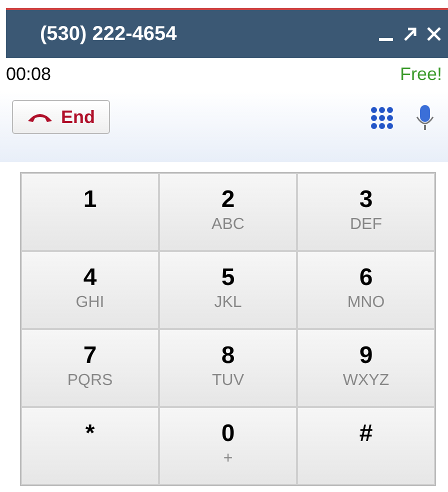 The height and width of the screenshot is (492, 448). Describe the element at coordinates (90, 446) in the screenshot. I see `keypad-key: *` at that location.